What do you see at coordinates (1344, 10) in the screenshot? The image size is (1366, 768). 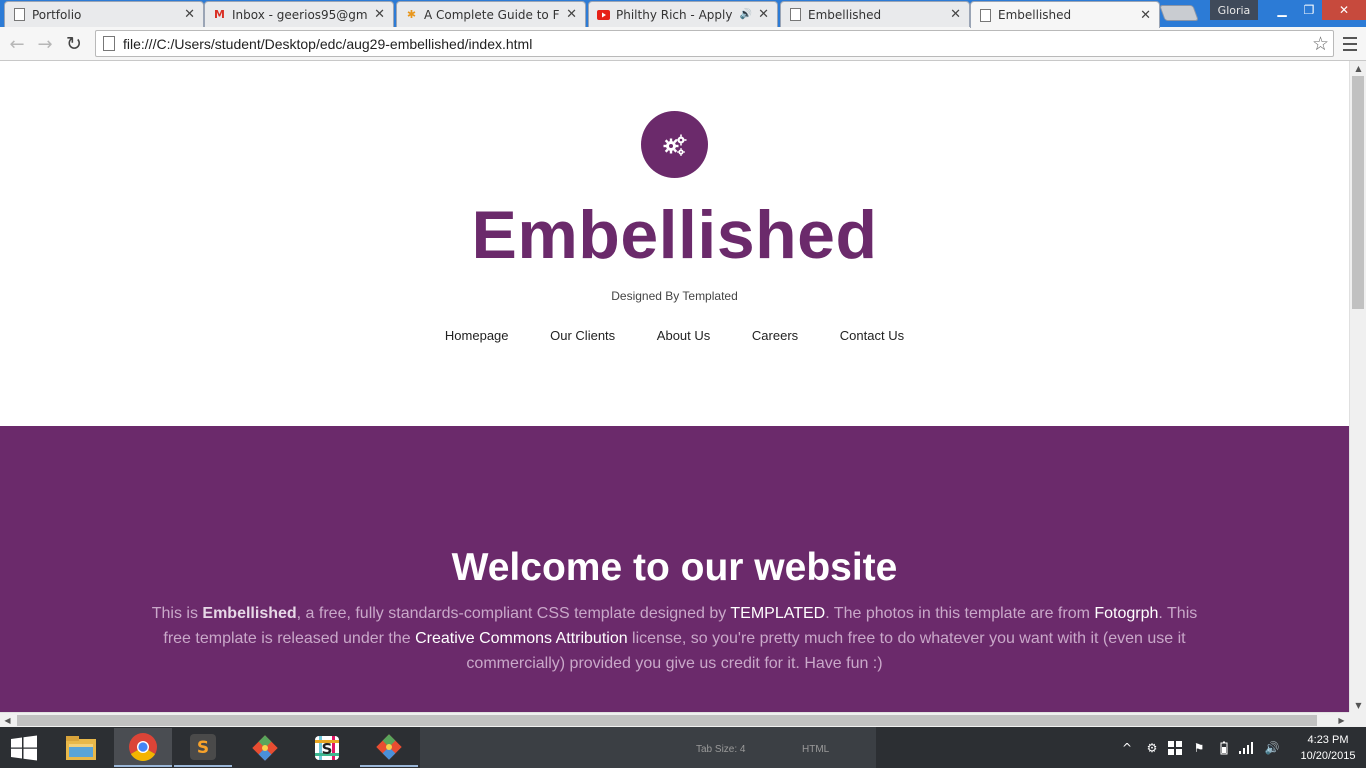 I see `close-window-button: ✕` at bounding box center [1344, 10].